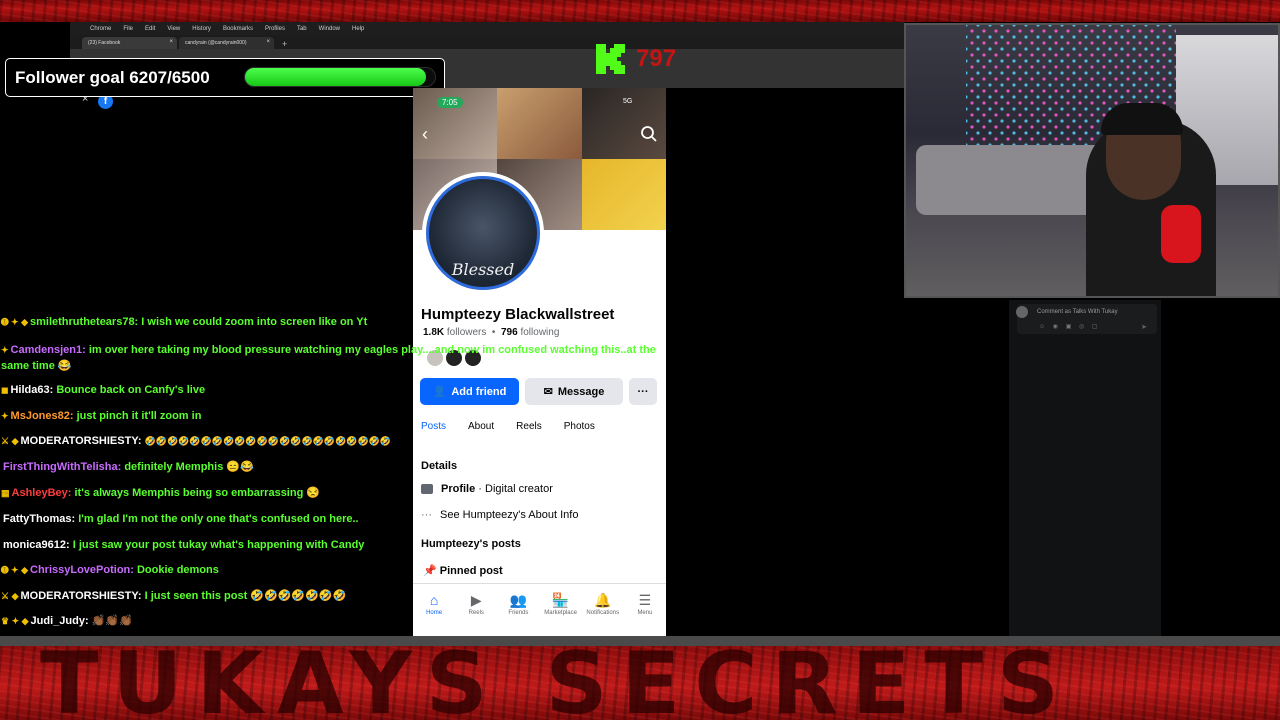 This screenshot has width=1280, height=720. I want to click on nav-notifications: 🔔 Notifications, so click(603, 610).